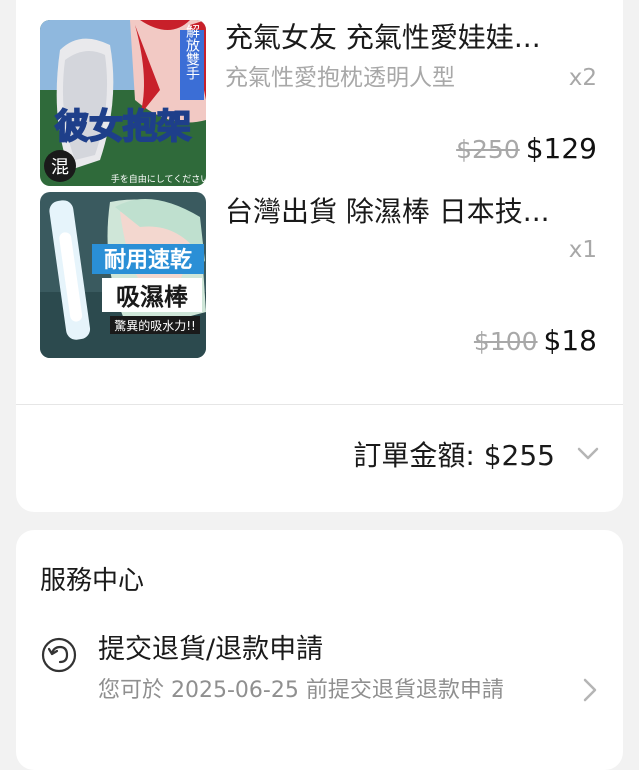 Image resolution: width=639 pixels, height=770 pixels. Describe the element at coordinates (60, 167) in the screenshot. I see `thumbnail-badge: 混` at that location.